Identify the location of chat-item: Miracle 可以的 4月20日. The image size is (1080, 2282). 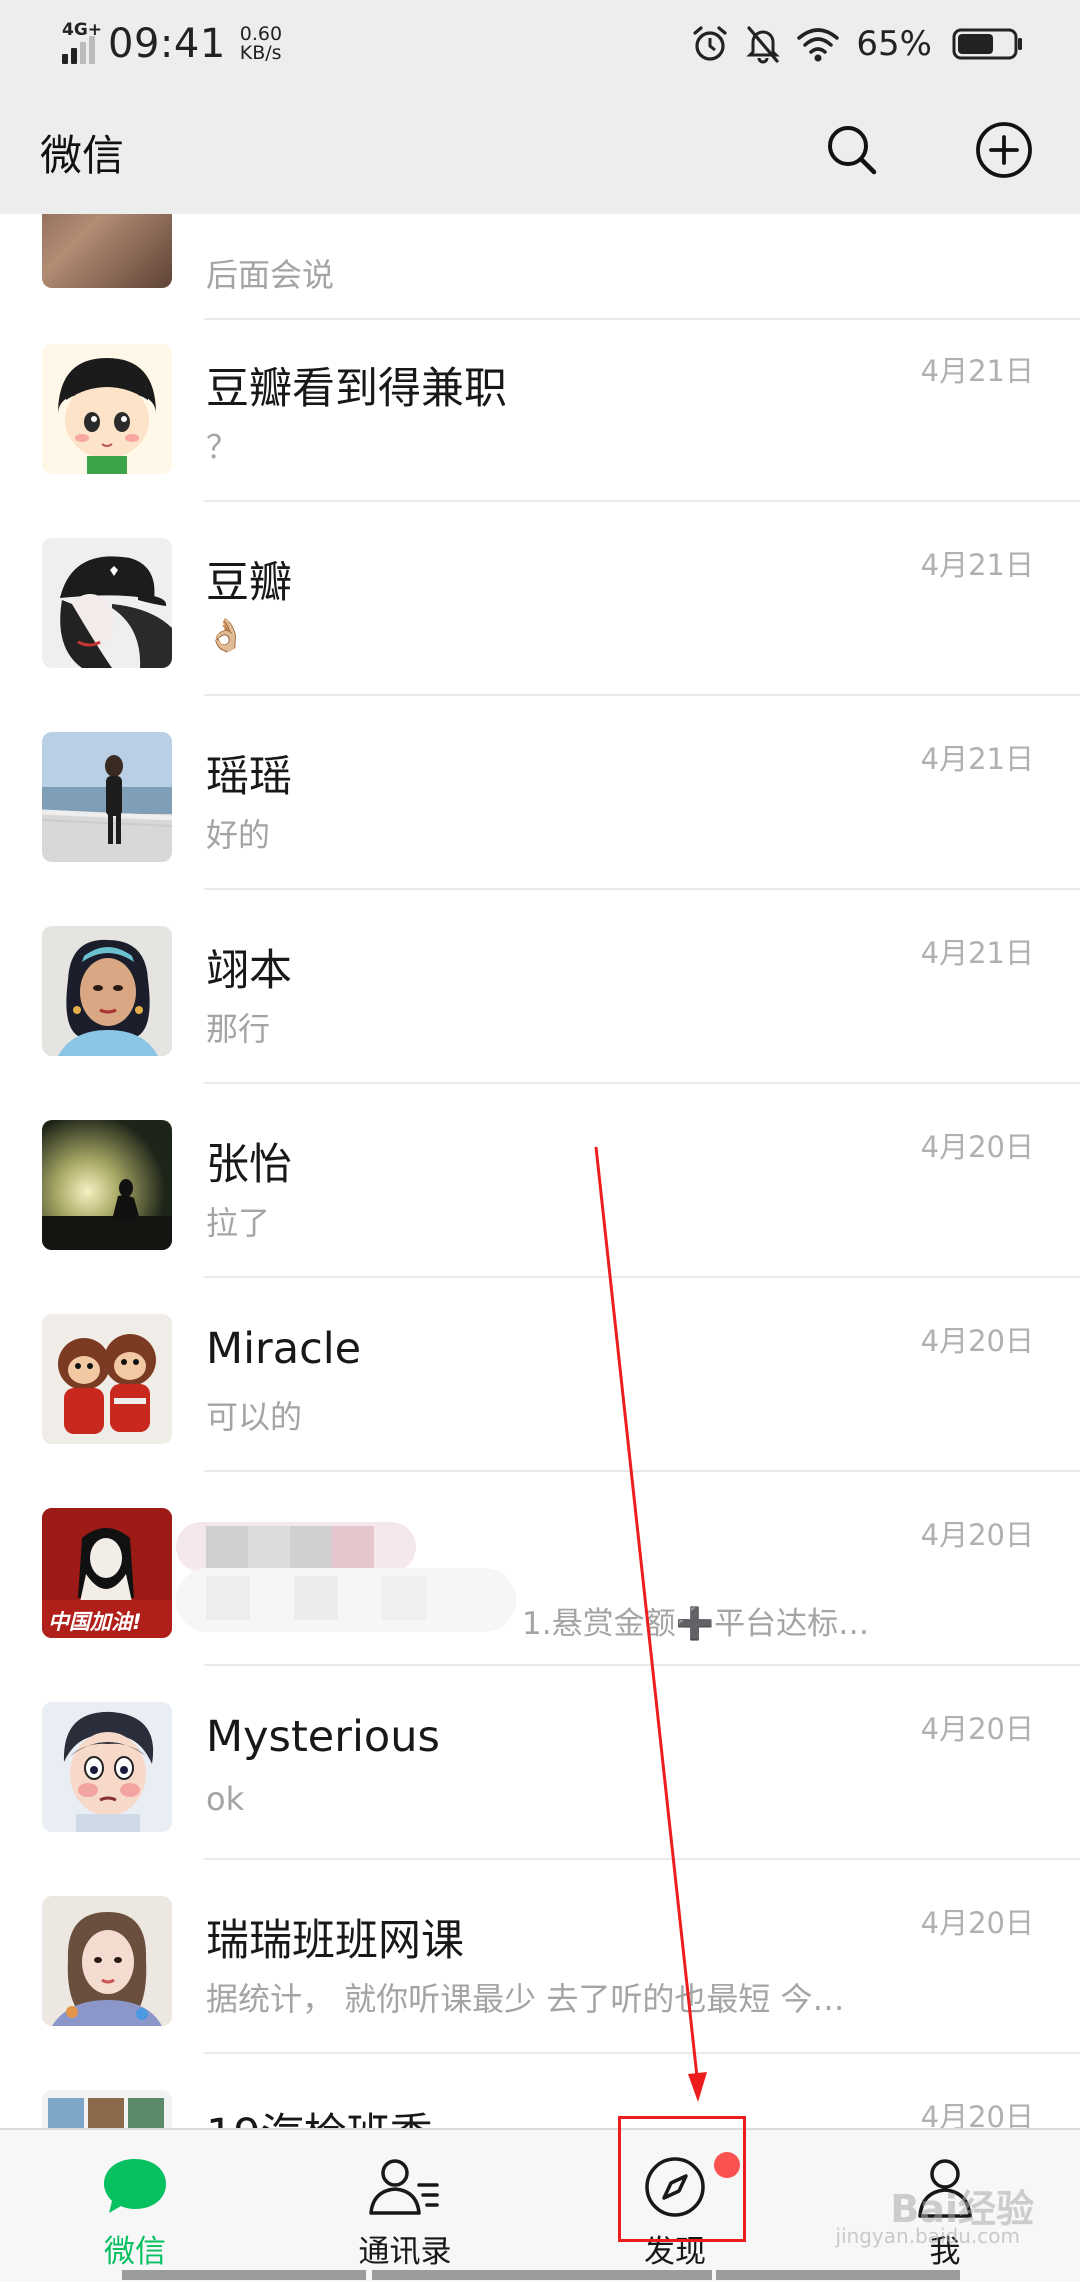
(540, 1375).